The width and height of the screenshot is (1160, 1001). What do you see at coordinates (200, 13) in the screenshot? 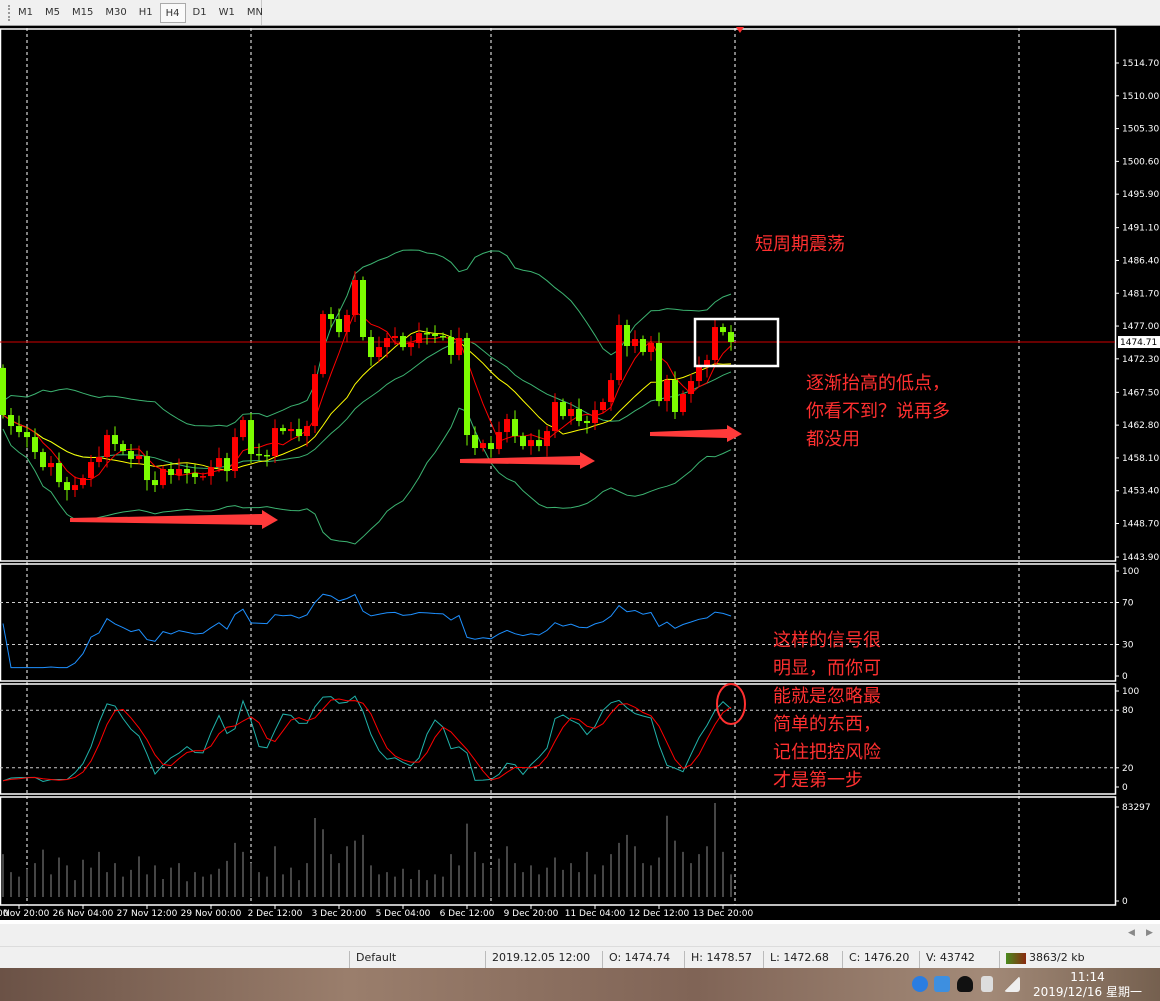
I see `tf-d1: D1` at bounding box center [200, 13].